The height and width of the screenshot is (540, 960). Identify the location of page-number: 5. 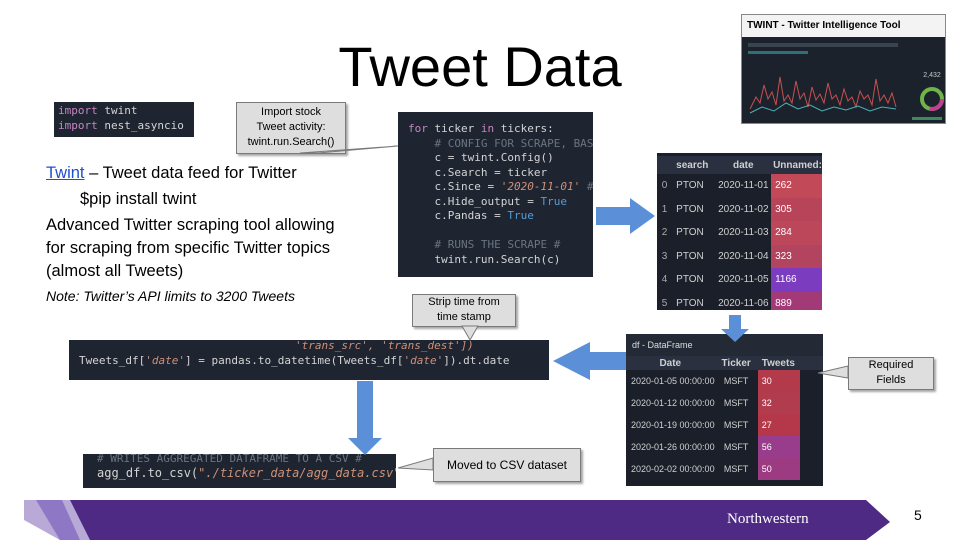
(918, 515).